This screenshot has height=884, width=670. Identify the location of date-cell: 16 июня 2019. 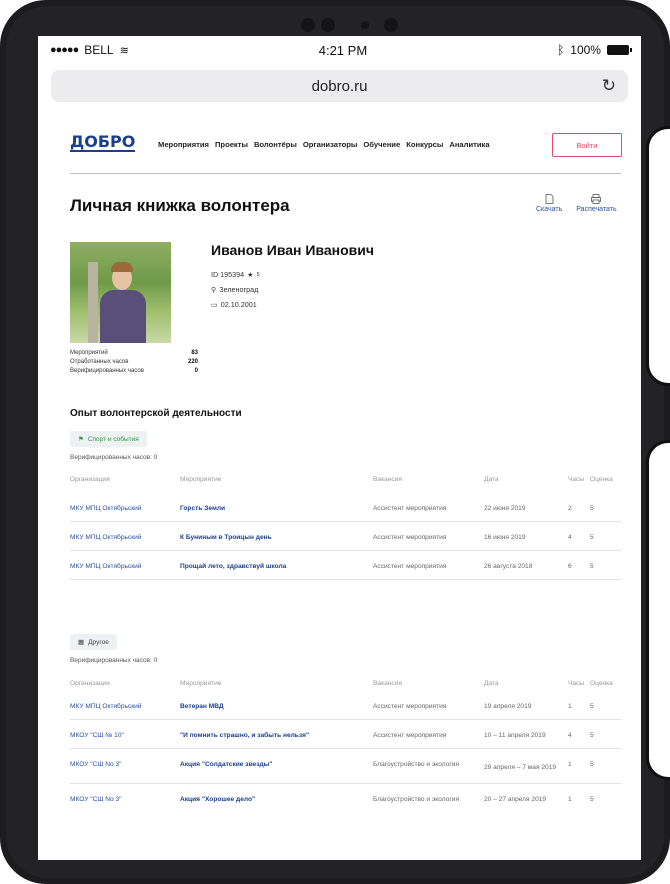
(505, 537).